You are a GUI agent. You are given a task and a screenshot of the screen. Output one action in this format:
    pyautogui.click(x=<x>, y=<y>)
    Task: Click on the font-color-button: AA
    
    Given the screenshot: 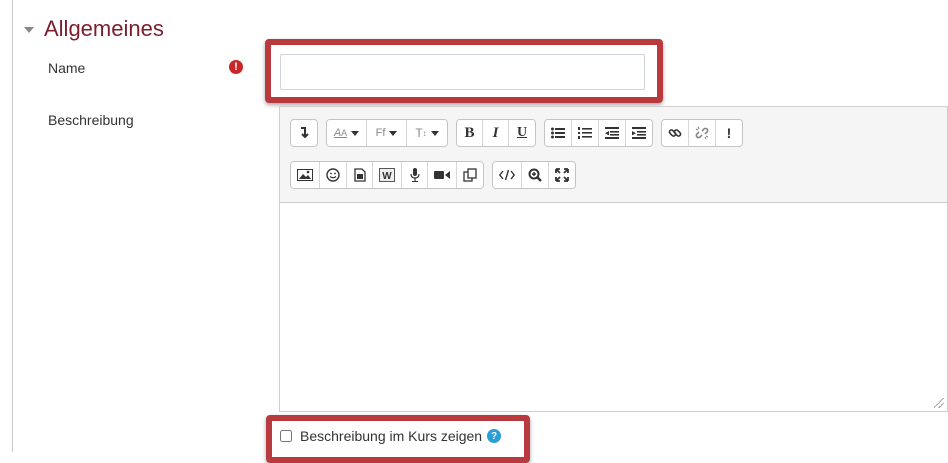 What is the action you would take?
    pyautogui.click(x=347, y=133)
    